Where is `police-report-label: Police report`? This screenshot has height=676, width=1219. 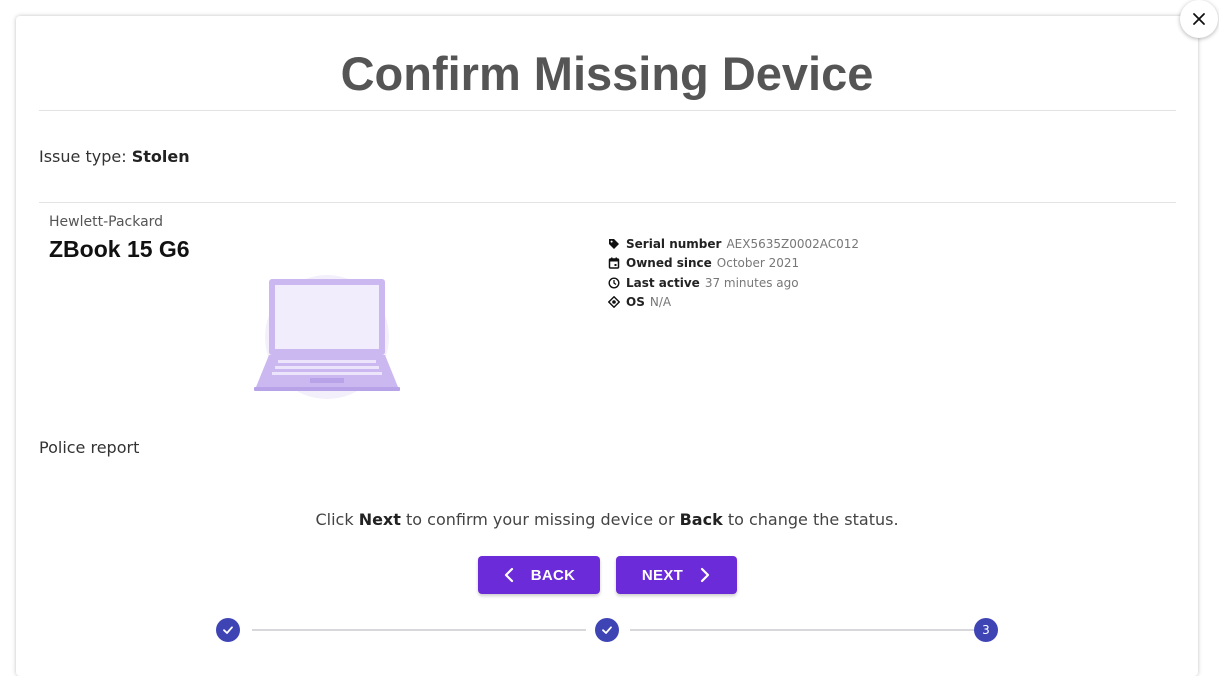
police-report-label: Police report is located at coordinates (89, 447).